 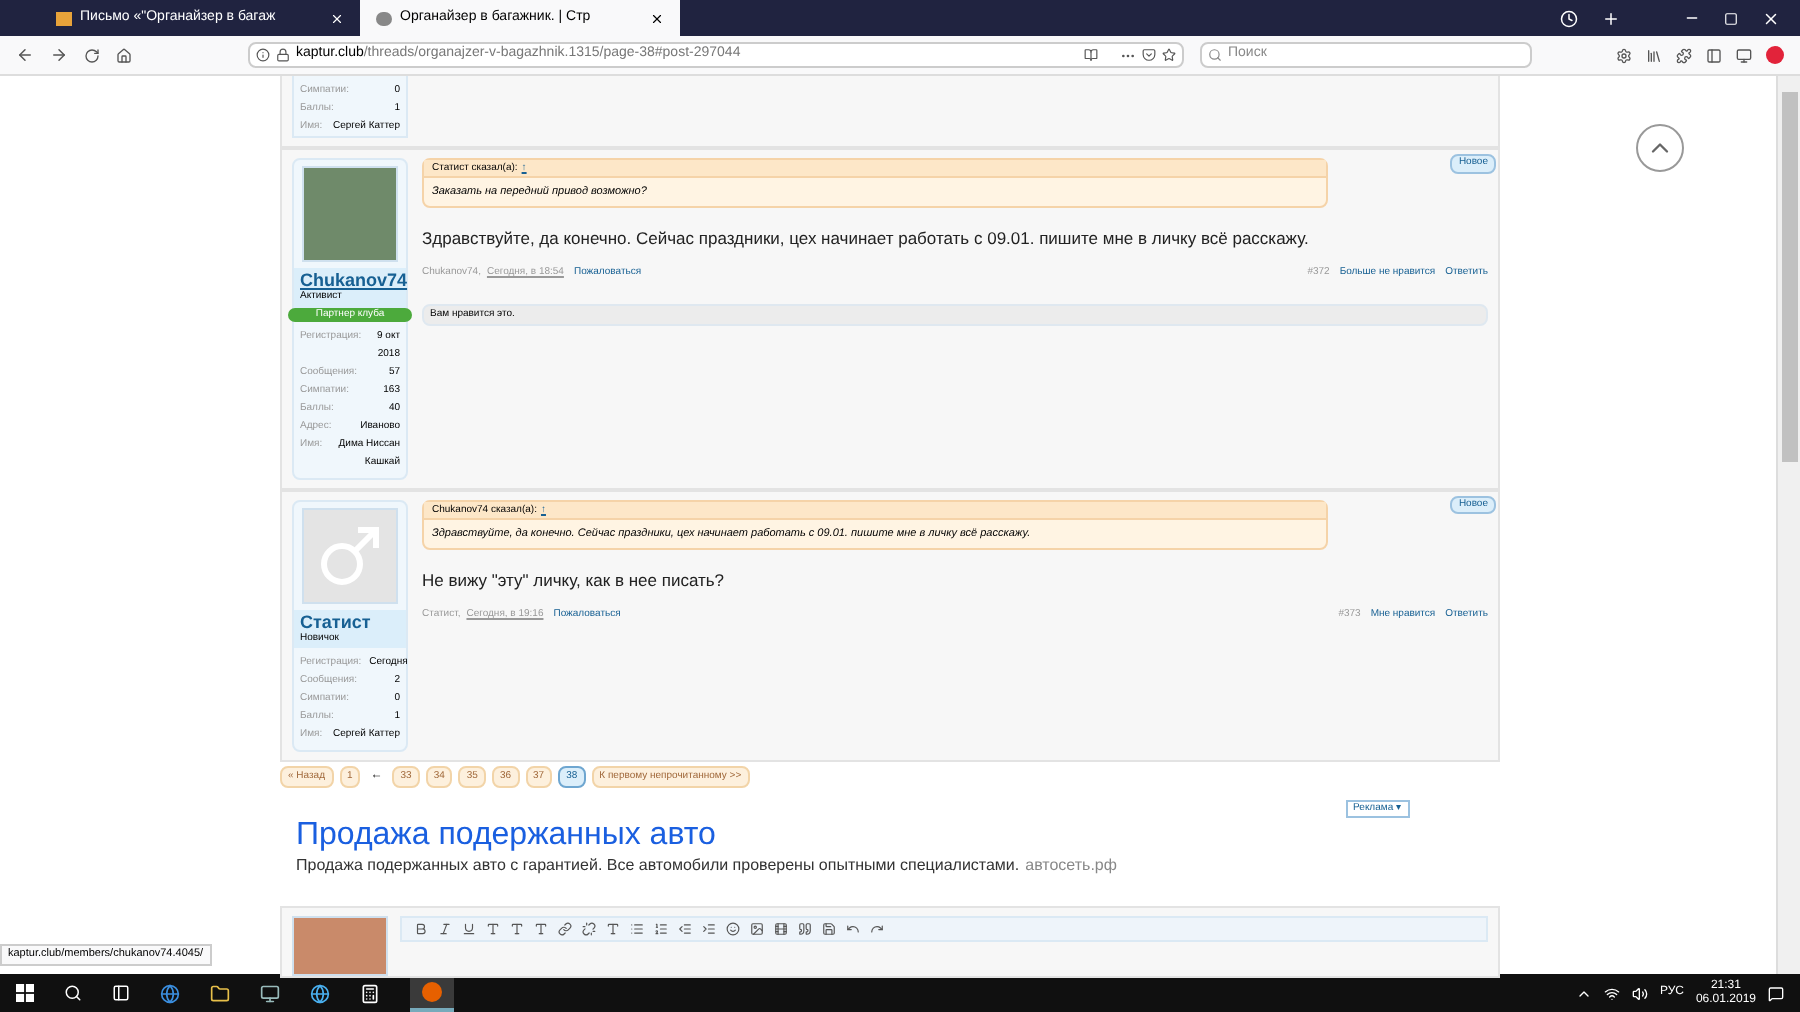 I want to click on calculator-icon, so click(x=370, y=993).